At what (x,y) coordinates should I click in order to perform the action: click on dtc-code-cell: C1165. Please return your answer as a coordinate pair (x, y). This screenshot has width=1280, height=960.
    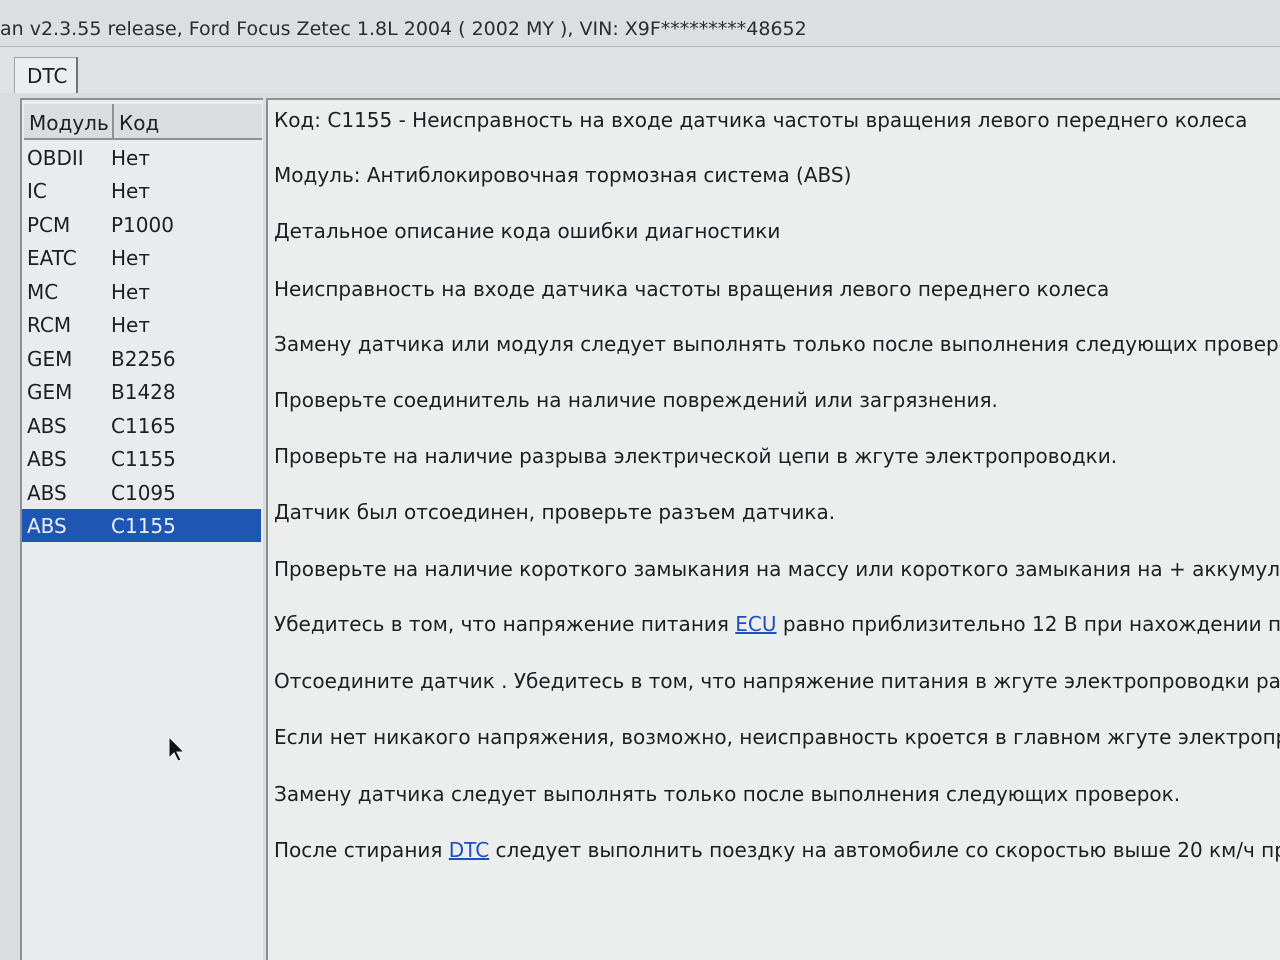
    Looking at the image, I should click on (143, 426).